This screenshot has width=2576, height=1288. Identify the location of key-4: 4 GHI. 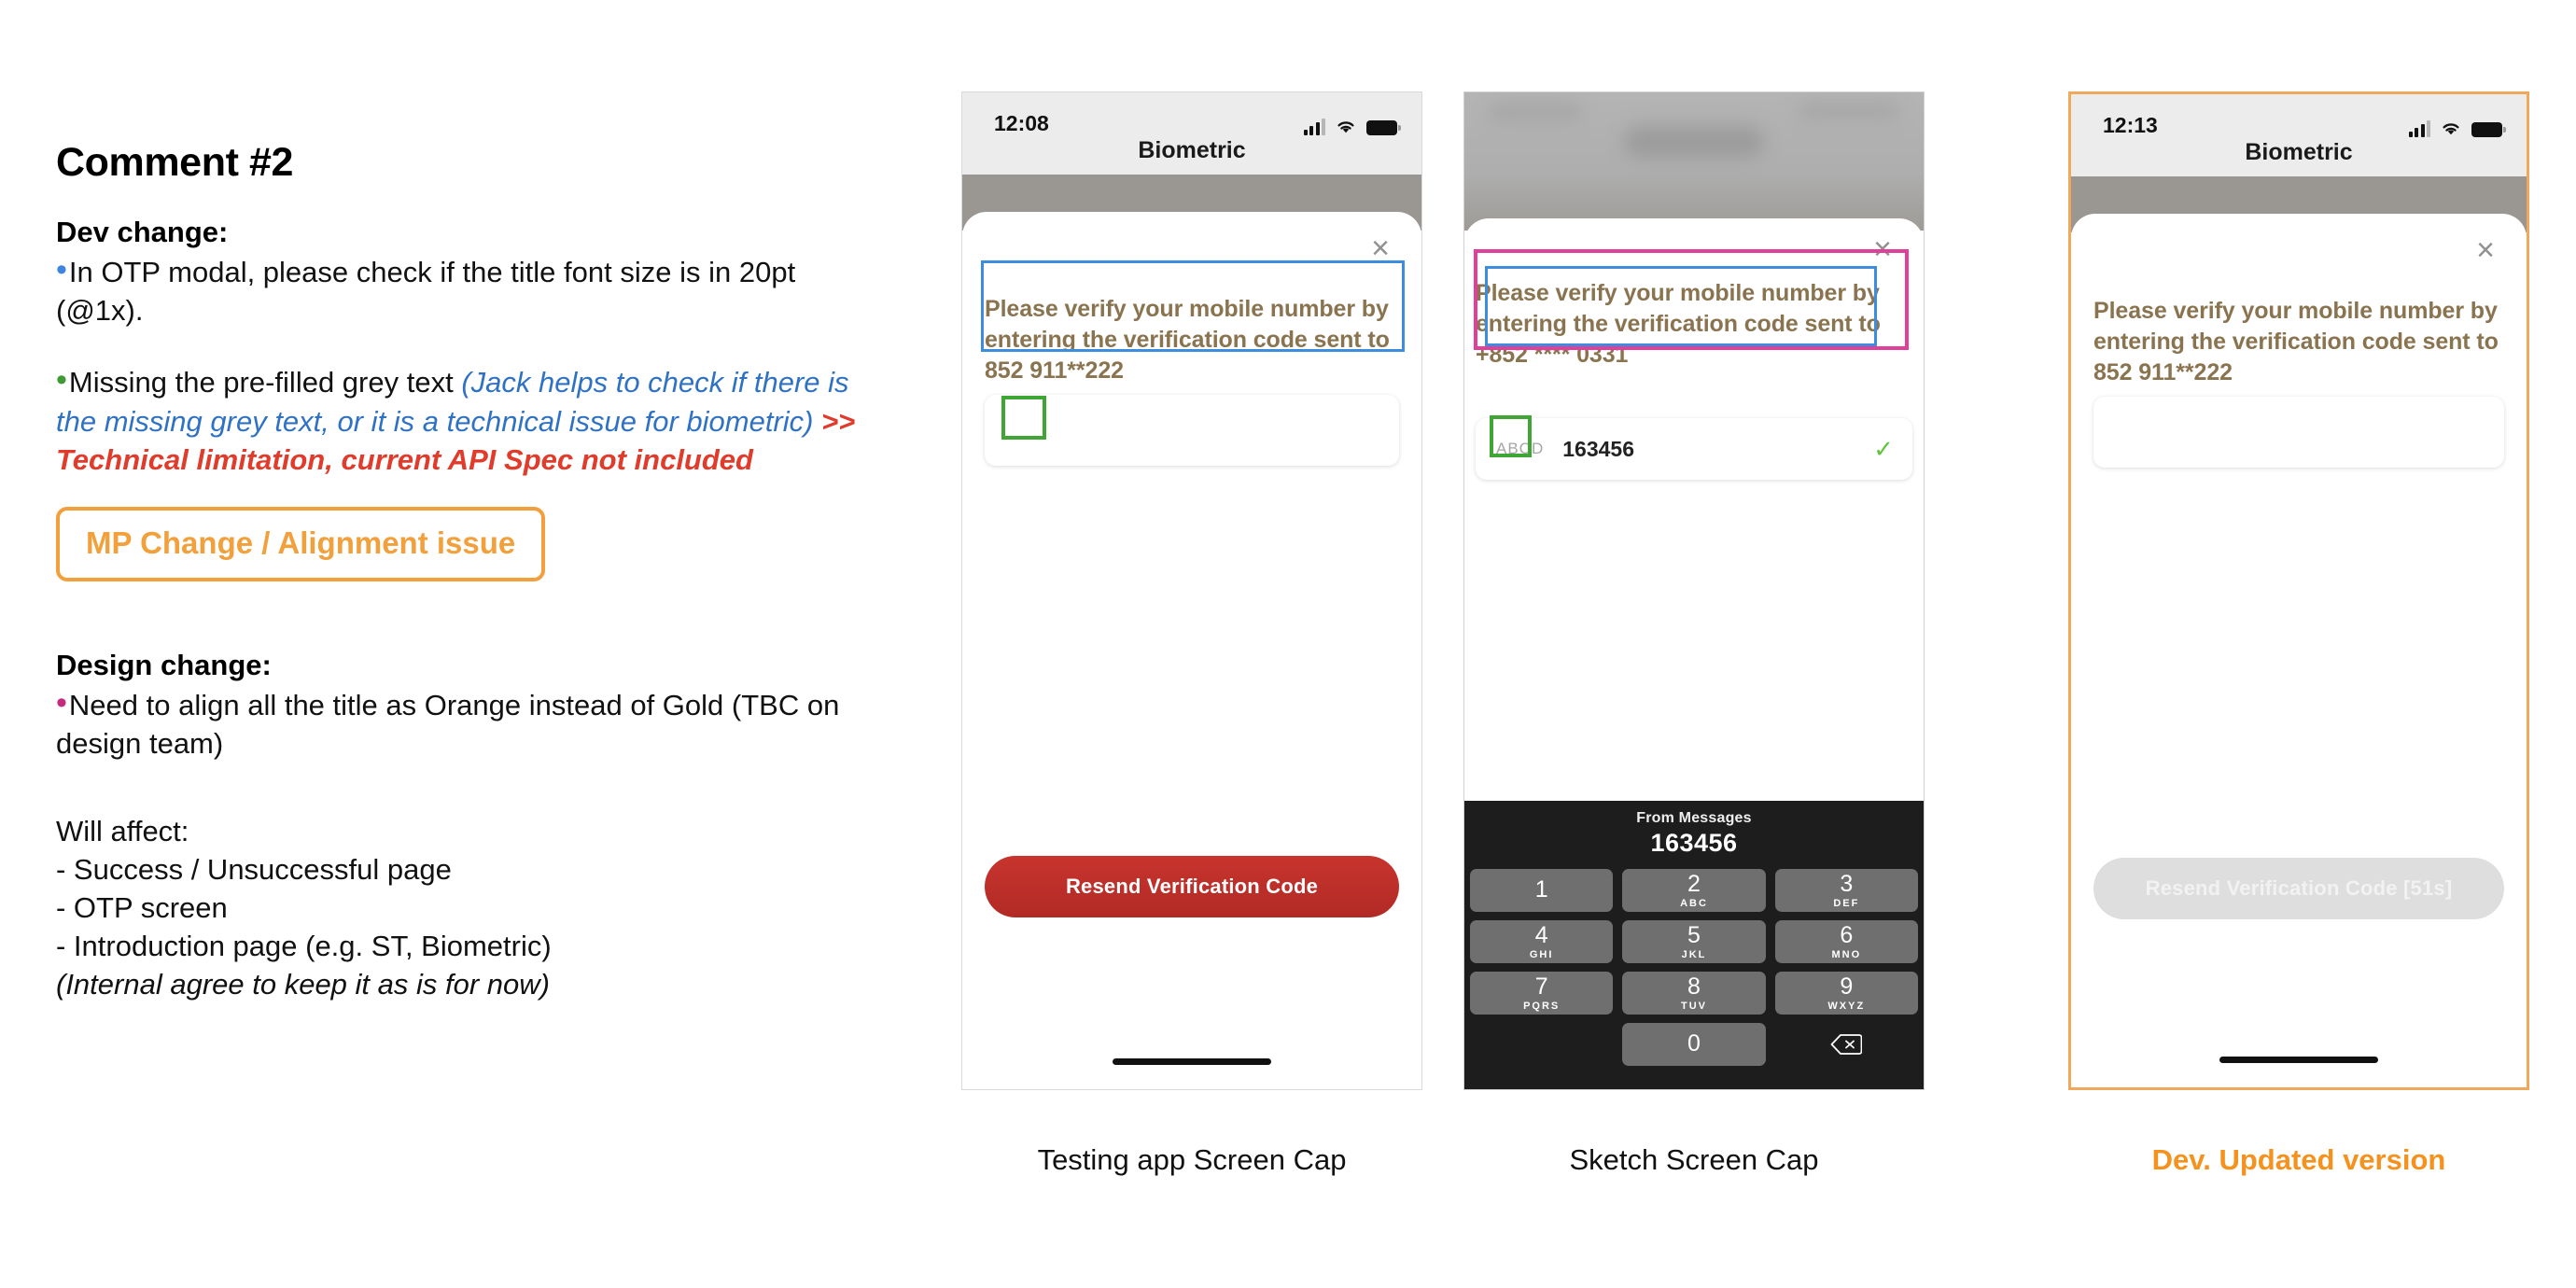
(1542, 941).